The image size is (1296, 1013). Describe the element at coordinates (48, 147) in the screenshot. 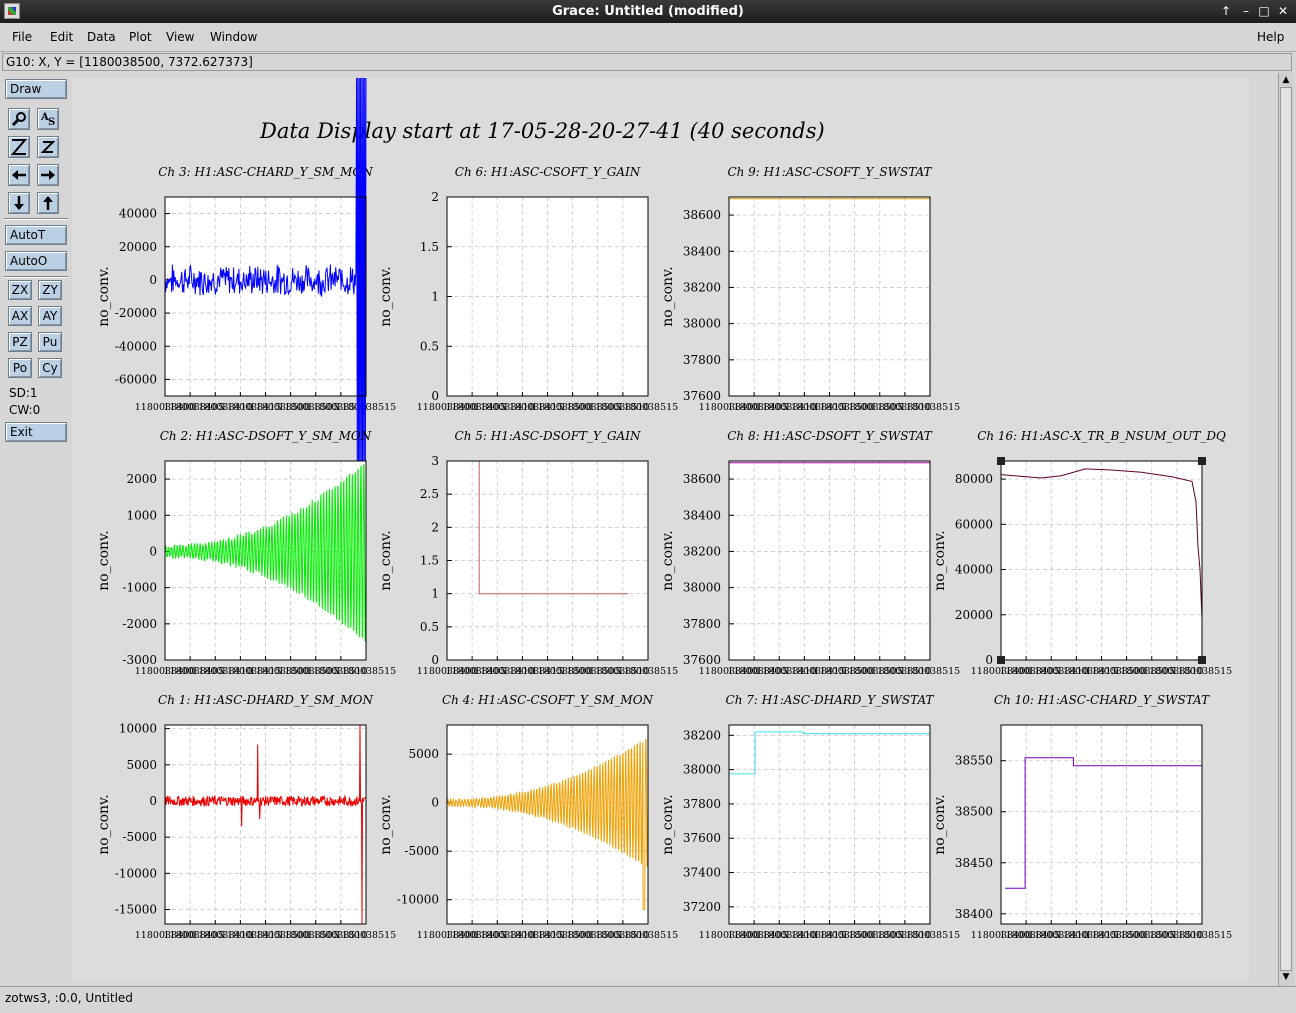

I see `zoom-small-z-icon` at that location.